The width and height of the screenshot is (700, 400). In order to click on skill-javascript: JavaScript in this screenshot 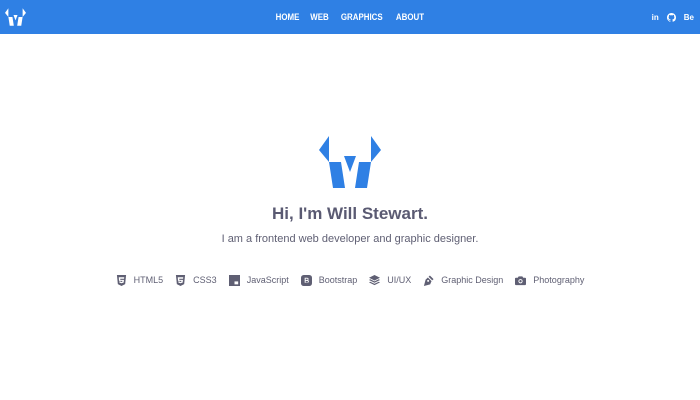, I will do `click(258, 280)`.